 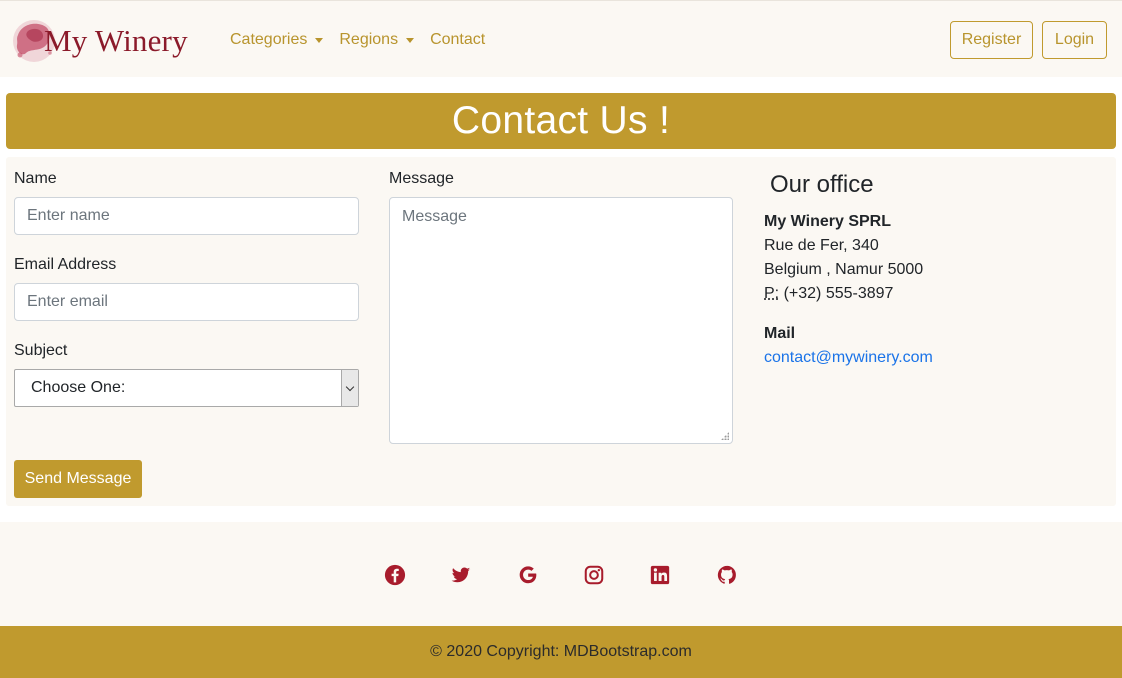 What do you see at coordinates (822, 184) in the screenshot?
I see `office-title: Our office` at bounding box center [822, 184].